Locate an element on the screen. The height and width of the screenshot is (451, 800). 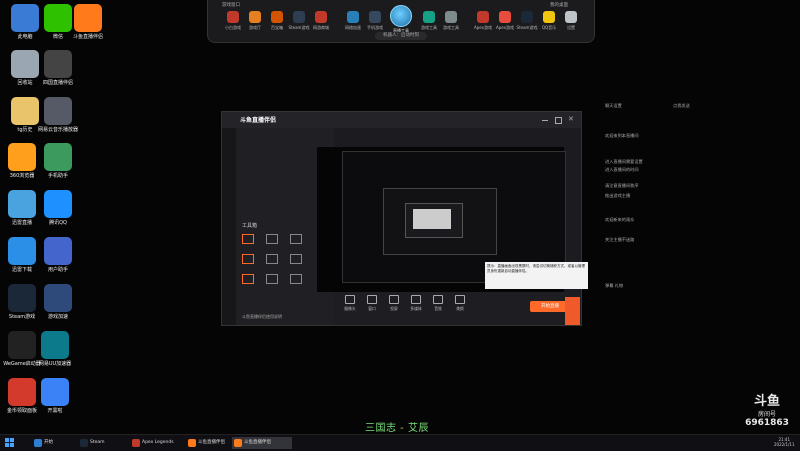
dock-app-label: Steam游戏 is located at coordinates (299, 27).